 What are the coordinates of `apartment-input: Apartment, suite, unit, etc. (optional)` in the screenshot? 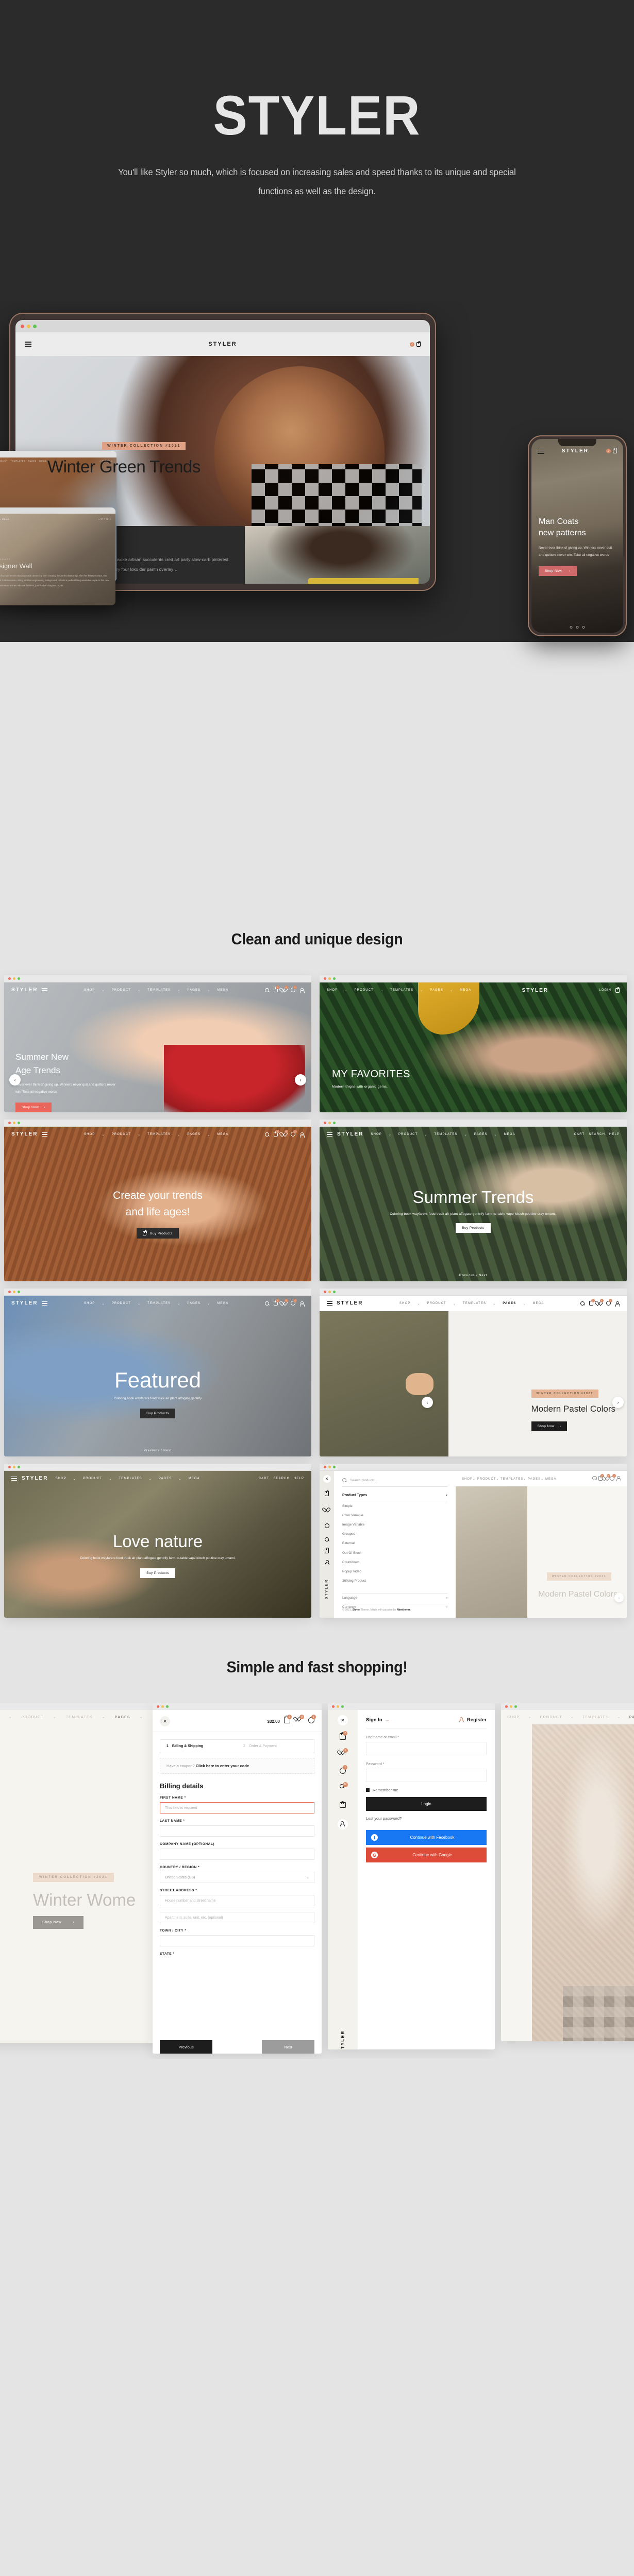 It's located at (237, 1917).